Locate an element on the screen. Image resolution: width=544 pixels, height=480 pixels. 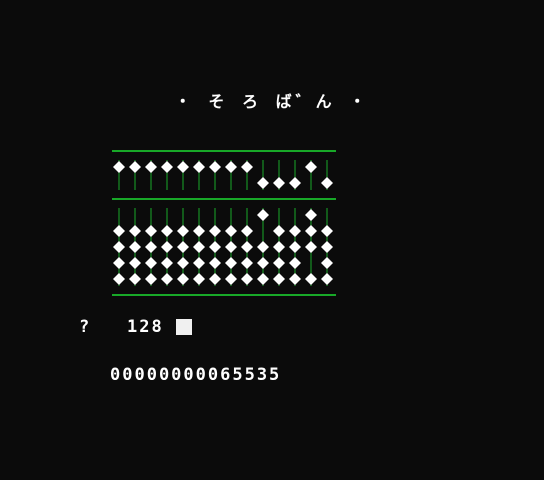
abacus is located at coordinates (224, 223).